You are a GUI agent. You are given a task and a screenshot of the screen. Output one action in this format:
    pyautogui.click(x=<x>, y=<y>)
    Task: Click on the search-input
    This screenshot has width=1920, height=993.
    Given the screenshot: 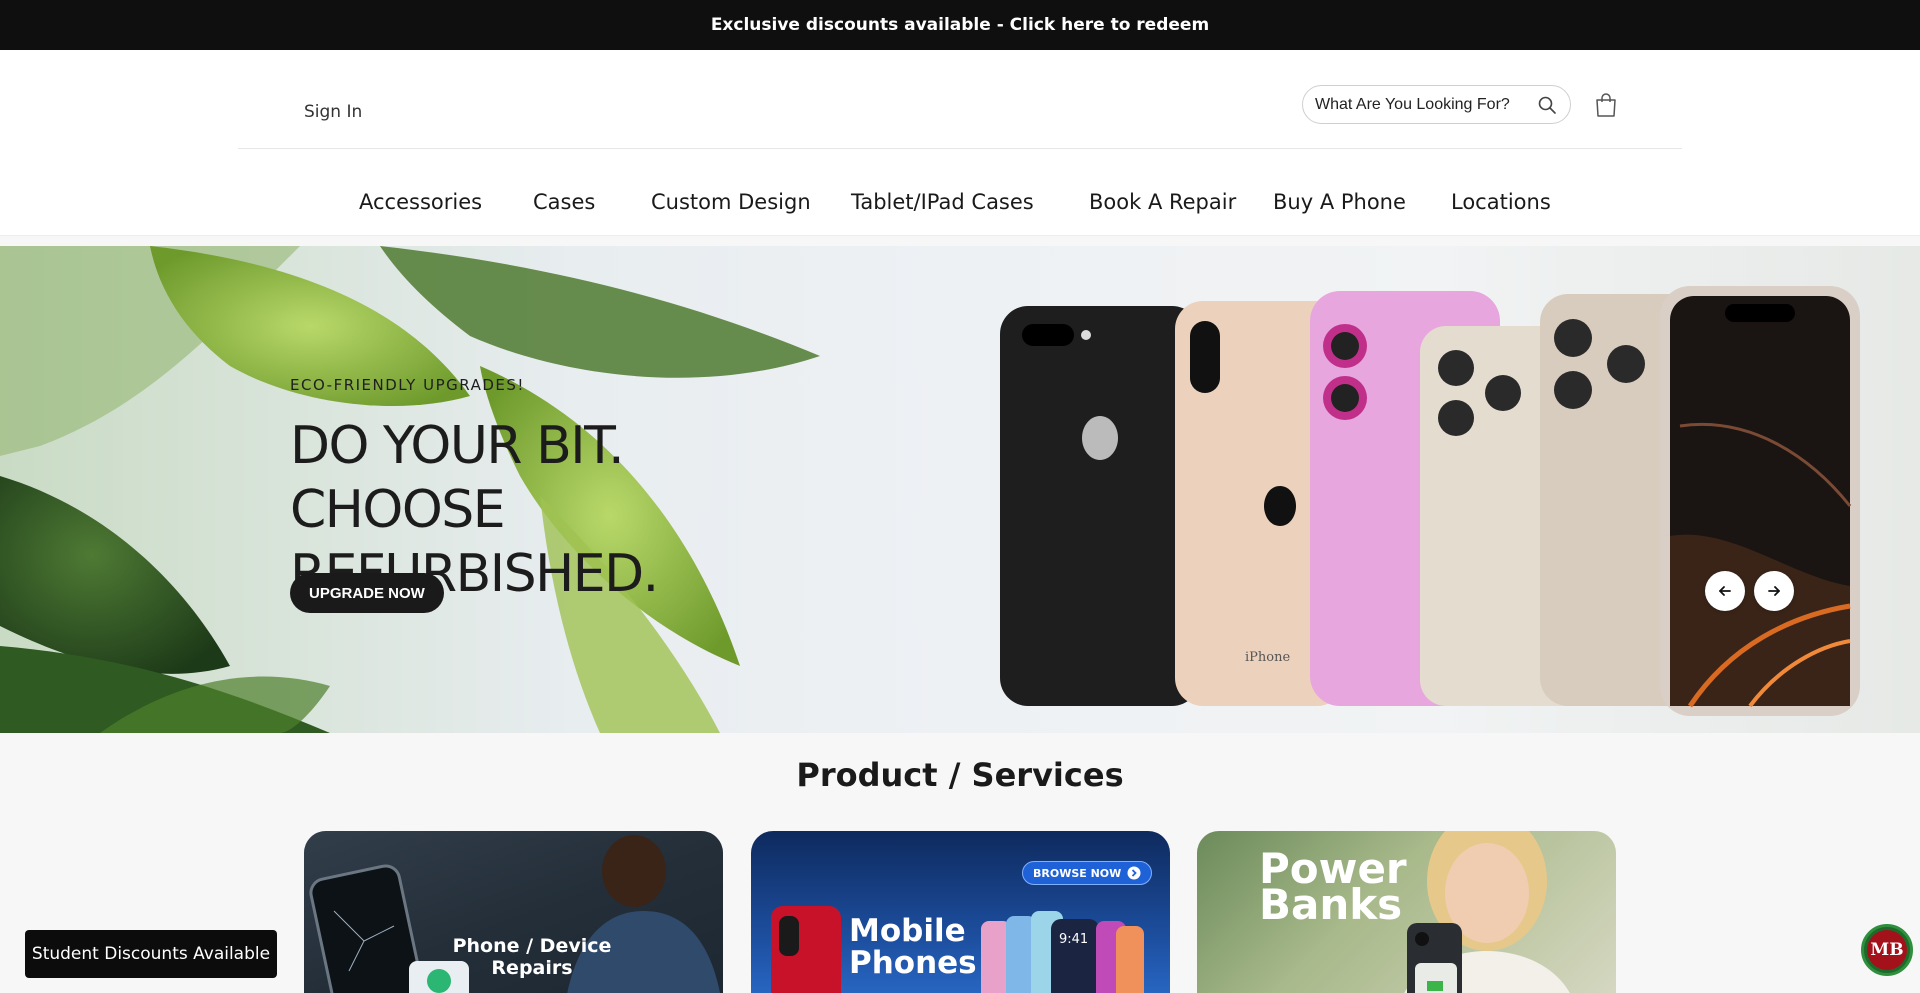 What is the action you would take?
    pyautogui.click(x=1422, y=104)
    